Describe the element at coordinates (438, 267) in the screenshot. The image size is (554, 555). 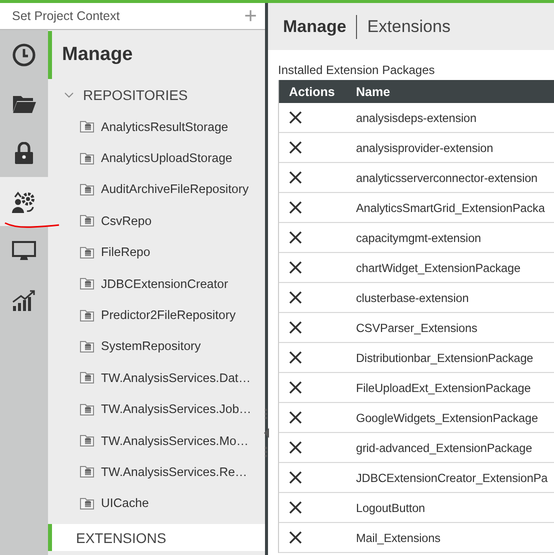
I see `table-cell: chartWidget_ExtensionPackage` at that location.